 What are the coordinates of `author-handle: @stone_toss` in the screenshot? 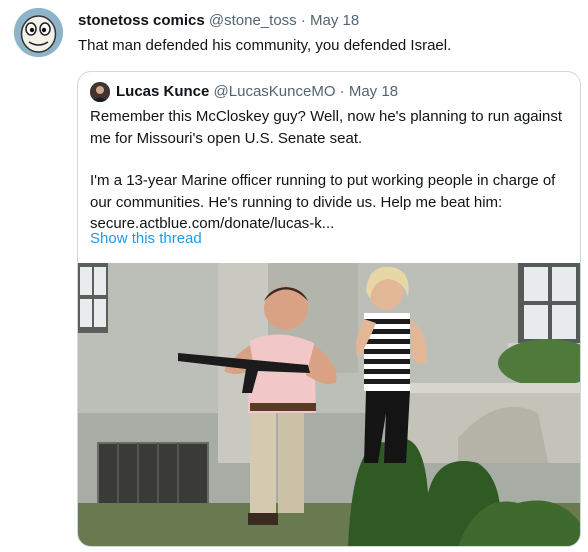 It's located at (253, 20).